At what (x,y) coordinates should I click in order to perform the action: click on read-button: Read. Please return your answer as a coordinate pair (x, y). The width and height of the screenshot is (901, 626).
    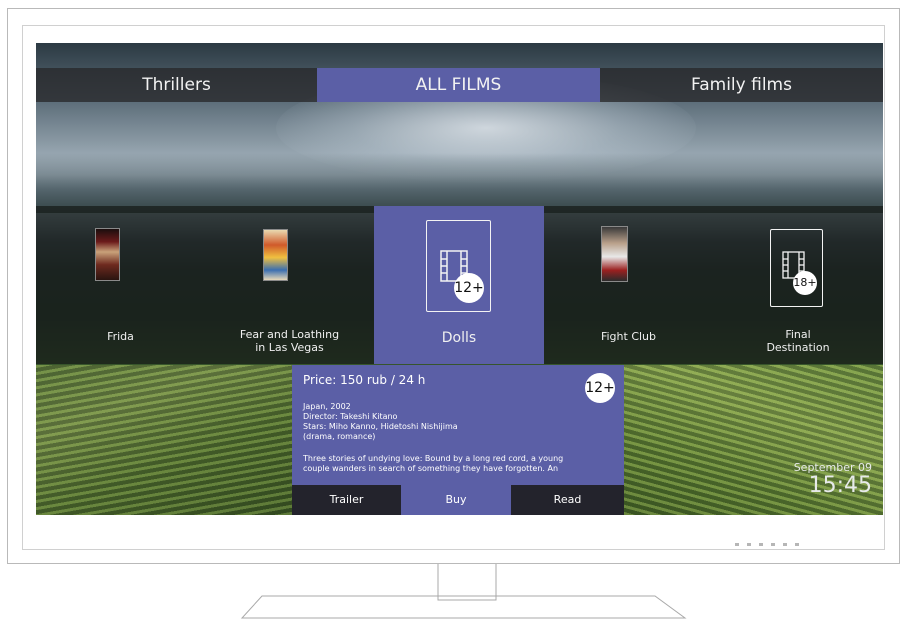
    Looking at the image, I should click on (567, 500).